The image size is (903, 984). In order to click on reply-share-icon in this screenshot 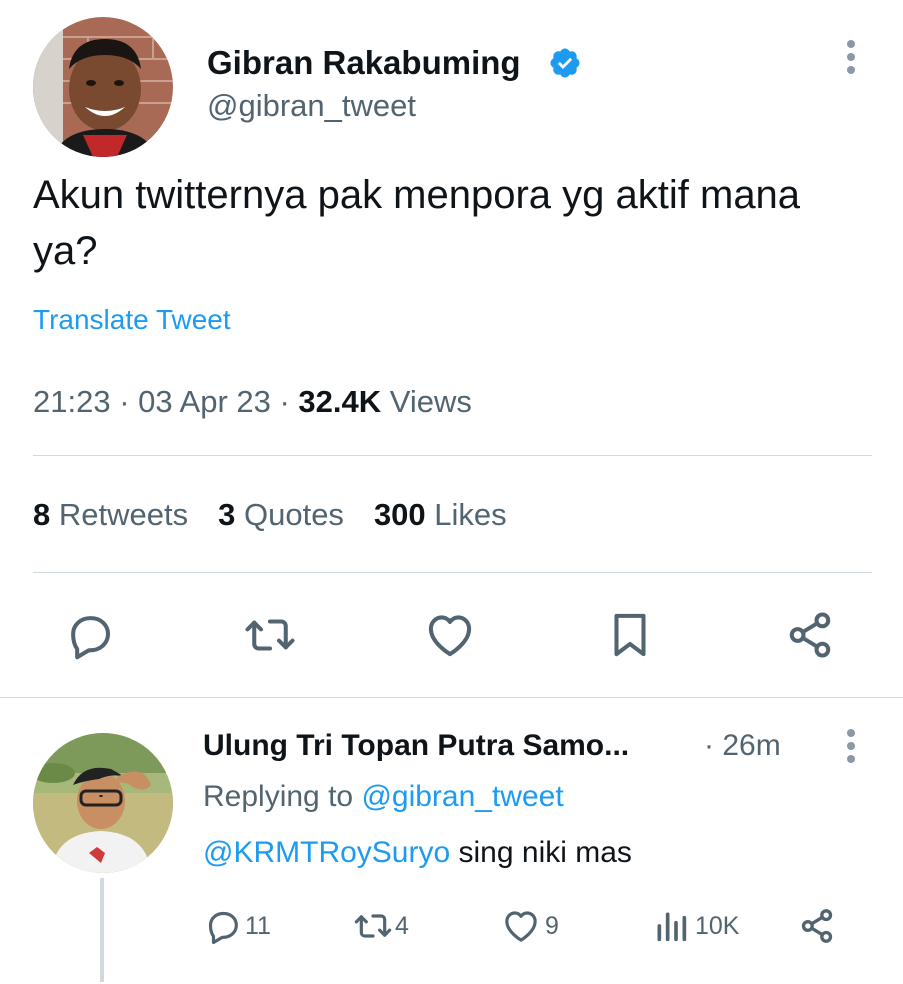, I will do `click(817, 926)`.